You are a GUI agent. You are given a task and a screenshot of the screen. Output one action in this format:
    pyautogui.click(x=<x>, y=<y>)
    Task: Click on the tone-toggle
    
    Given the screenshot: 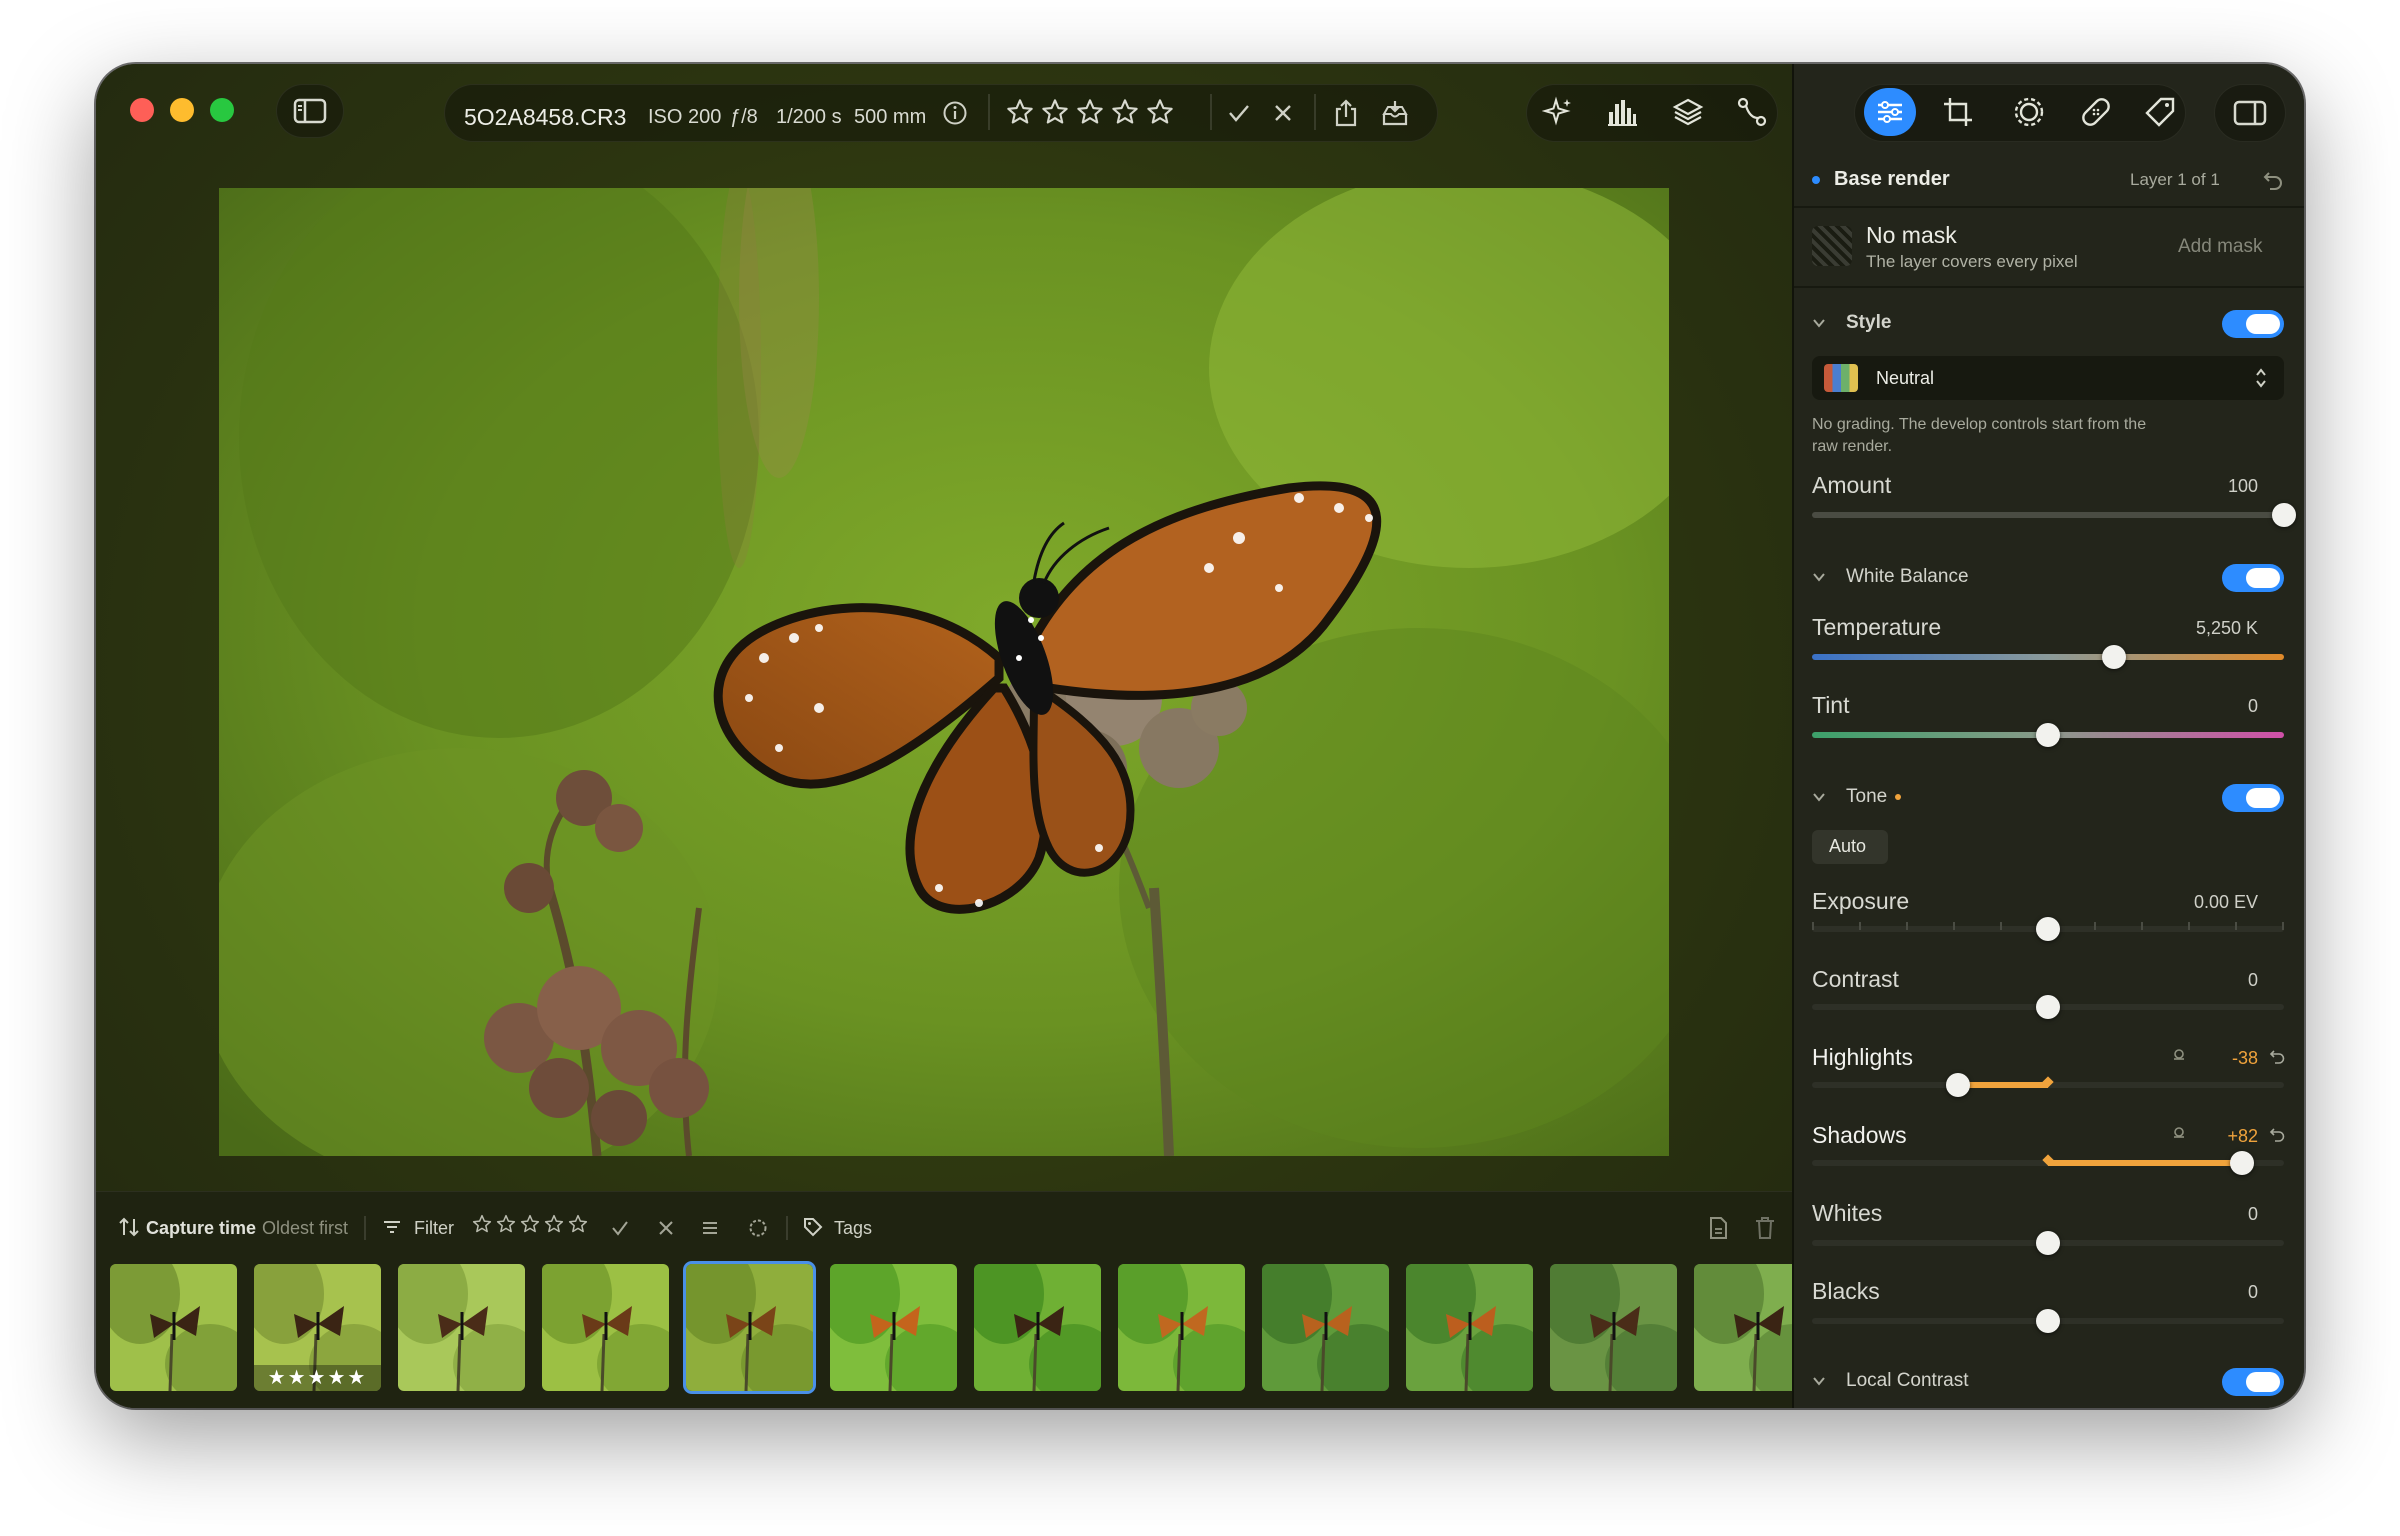 What is the action you would take?
    pyautogui.click(x=2253, y=798)
    